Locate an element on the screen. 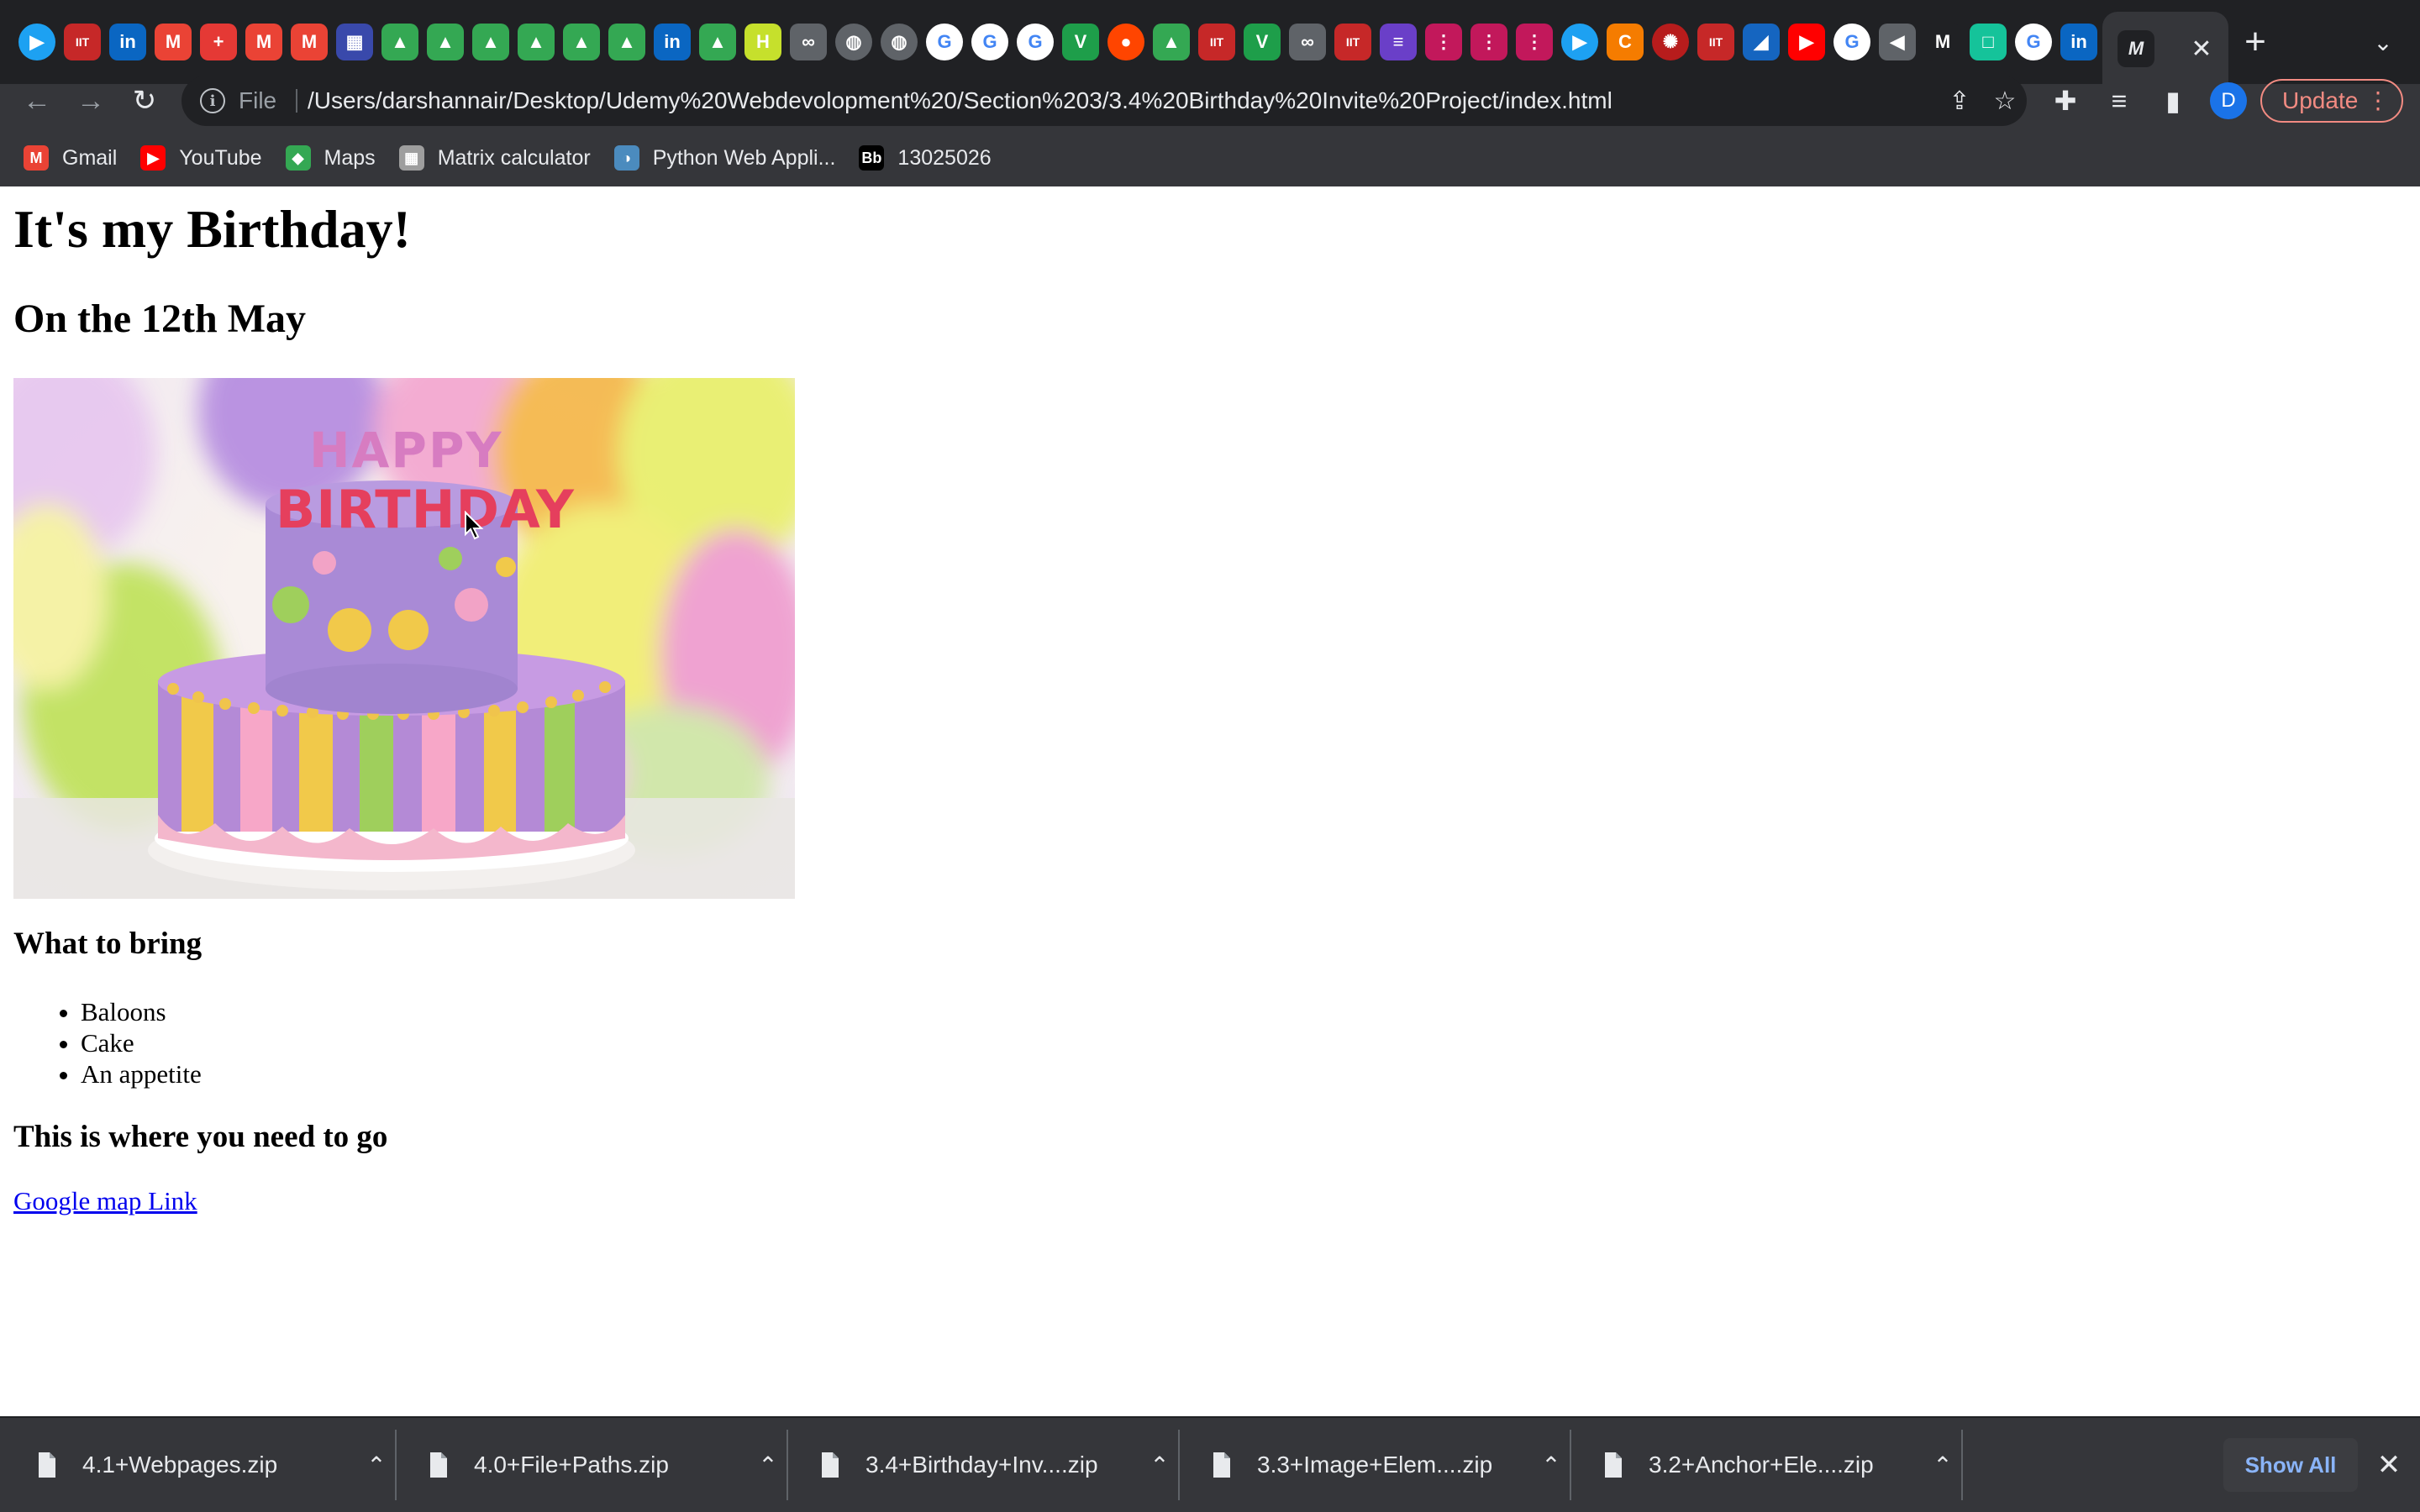 This screenshot has width=2420, height=1512. python-icon: ◑ is located at coordinates (626, 158).